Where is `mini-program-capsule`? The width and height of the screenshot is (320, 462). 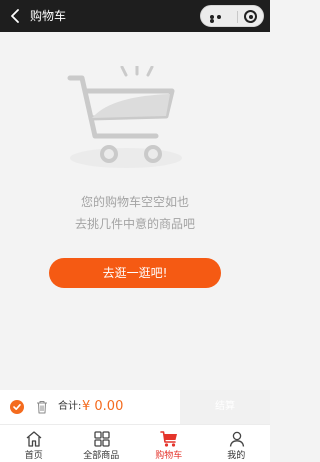 mini-program-capsule is located at coordinates (232, 16).